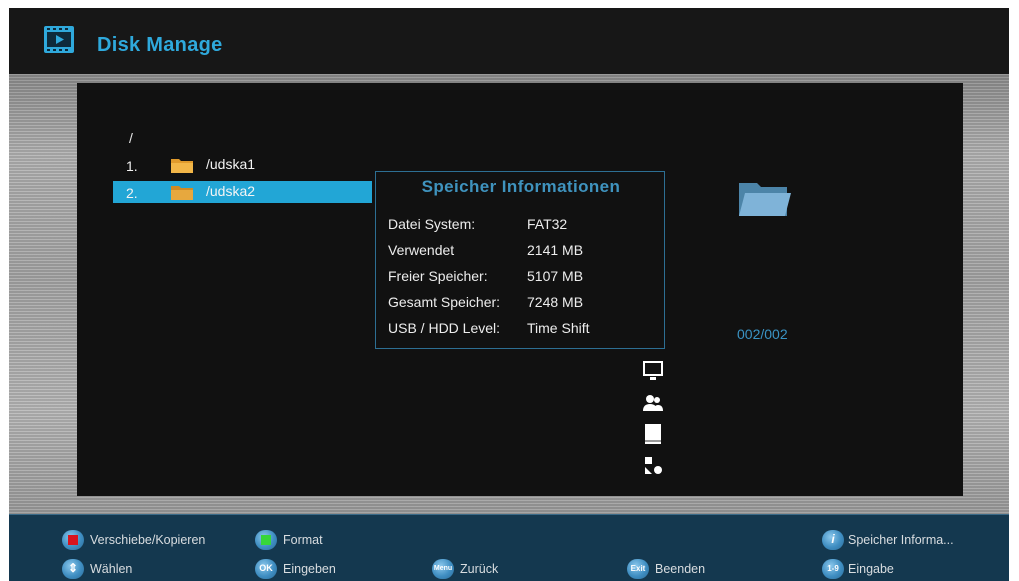 The image size is (1019, 581). What do you see at coordinates (132, 193) in the screenshot?
I see `item-number: 2.` at bounding box center [132, 193].